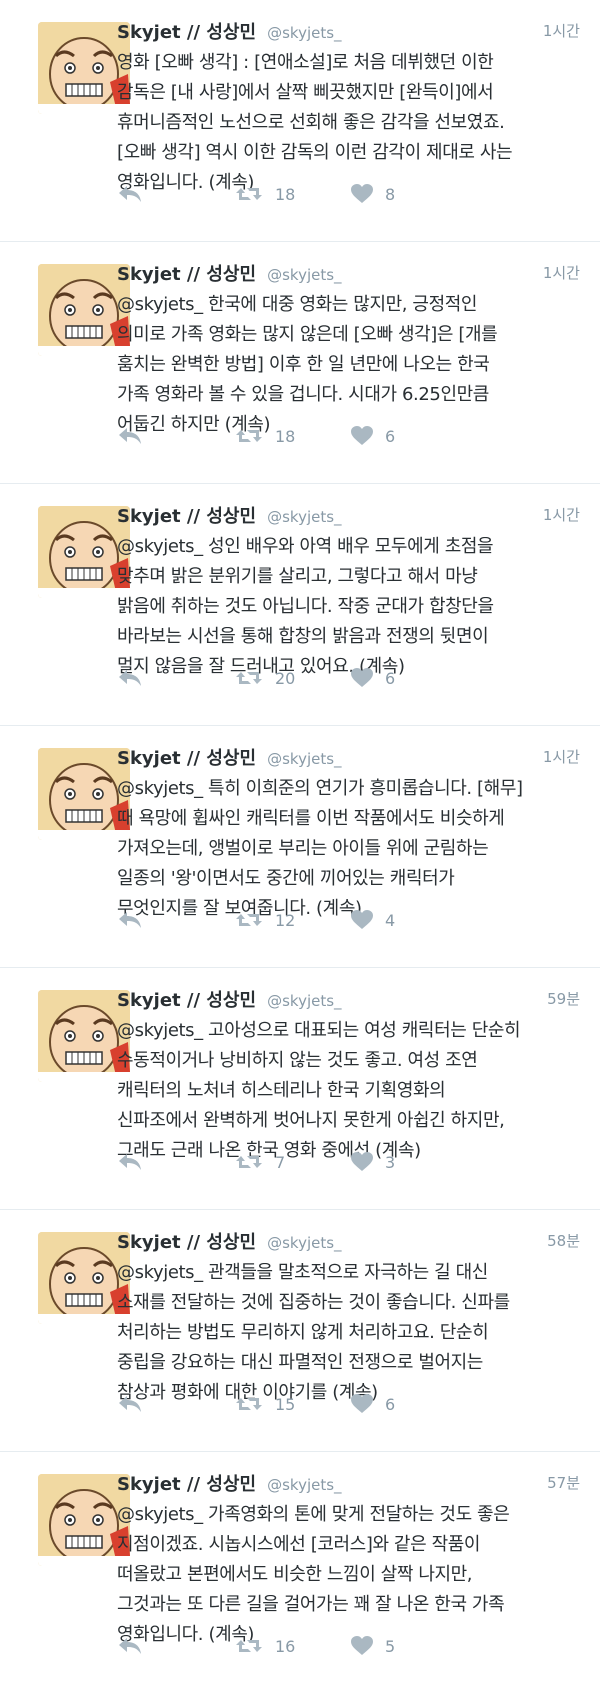  I want to click on tweet-actions: 20 6, so click(307, 680).